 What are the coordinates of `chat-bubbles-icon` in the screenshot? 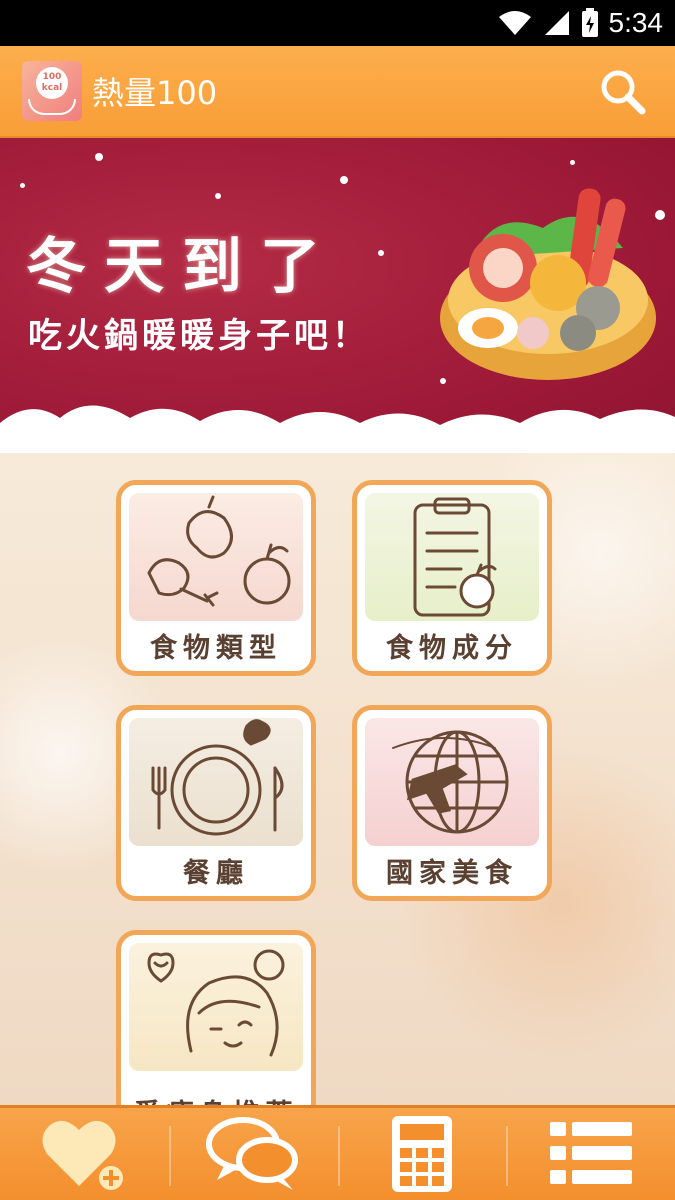 It's located at (252, 1153).